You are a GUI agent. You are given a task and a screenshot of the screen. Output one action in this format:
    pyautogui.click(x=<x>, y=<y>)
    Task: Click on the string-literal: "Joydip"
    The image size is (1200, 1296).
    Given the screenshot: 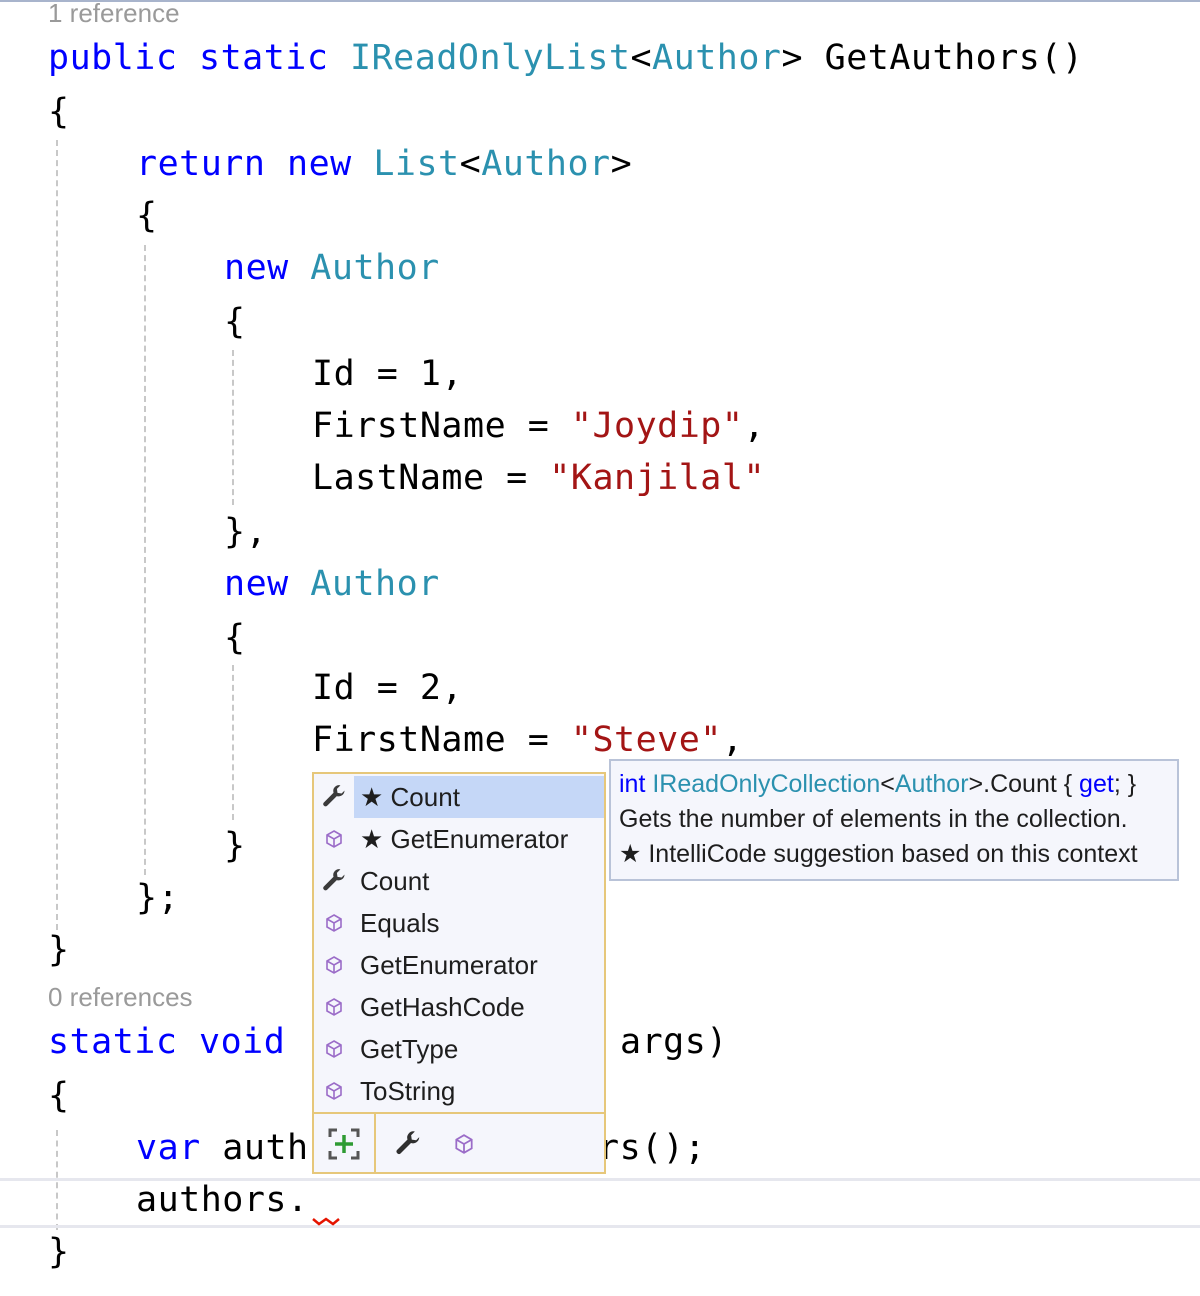 What is the action you would take?
    pyautogui.click(x=657, y=426)
    